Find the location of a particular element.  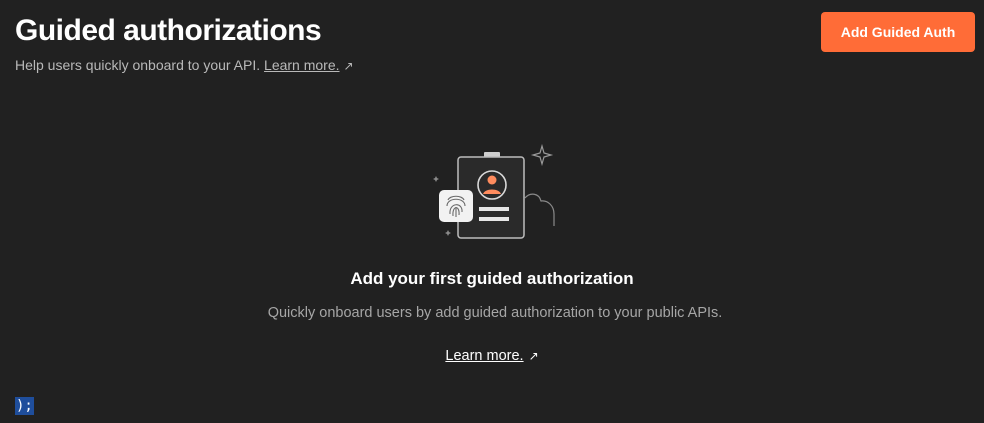

page-title: Guided authorizations is located at coordinates (168, 30).